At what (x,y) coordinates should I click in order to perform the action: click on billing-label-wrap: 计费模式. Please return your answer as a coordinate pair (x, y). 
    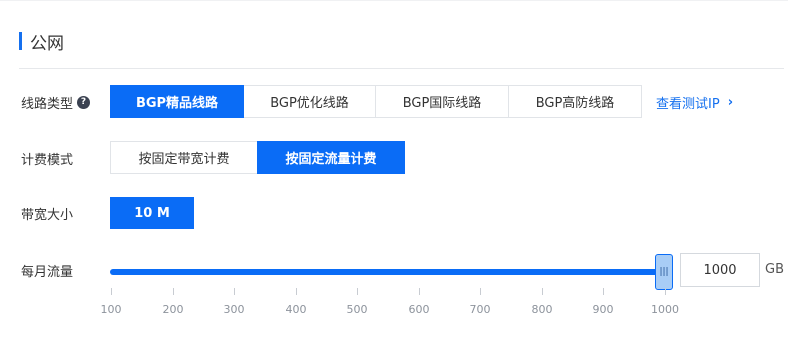
    Looking at the image, I should click on (47, 158).